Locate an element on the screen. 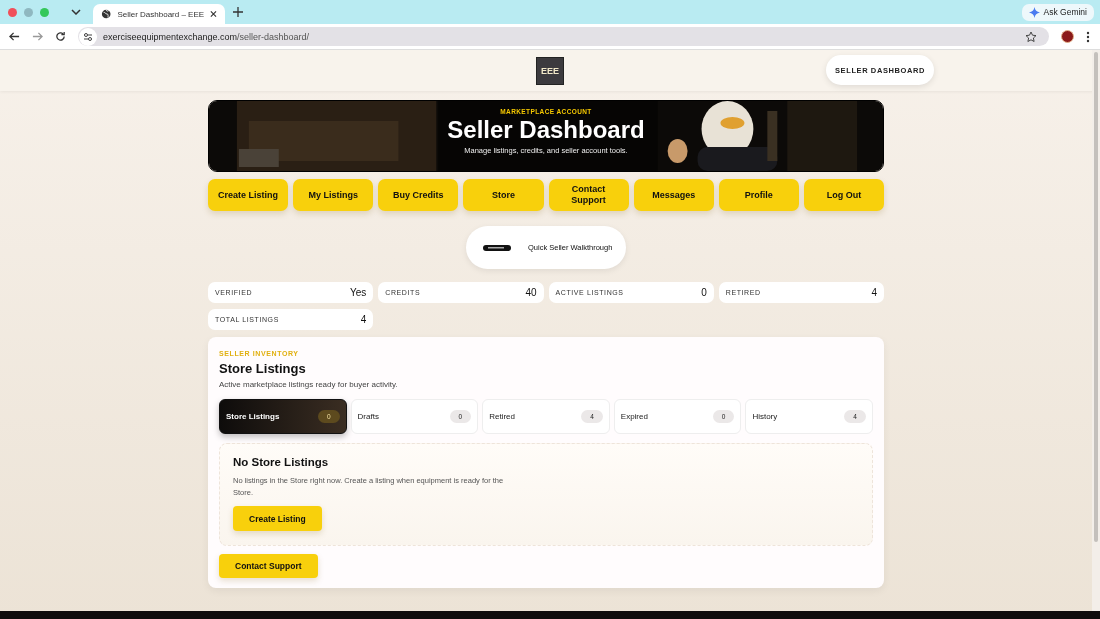 The height and width of the screenshot is (619, 1100). address-bar: exerciseequipmentexchange.com/seller-dashboard/ is located at coordinates (563, 36).